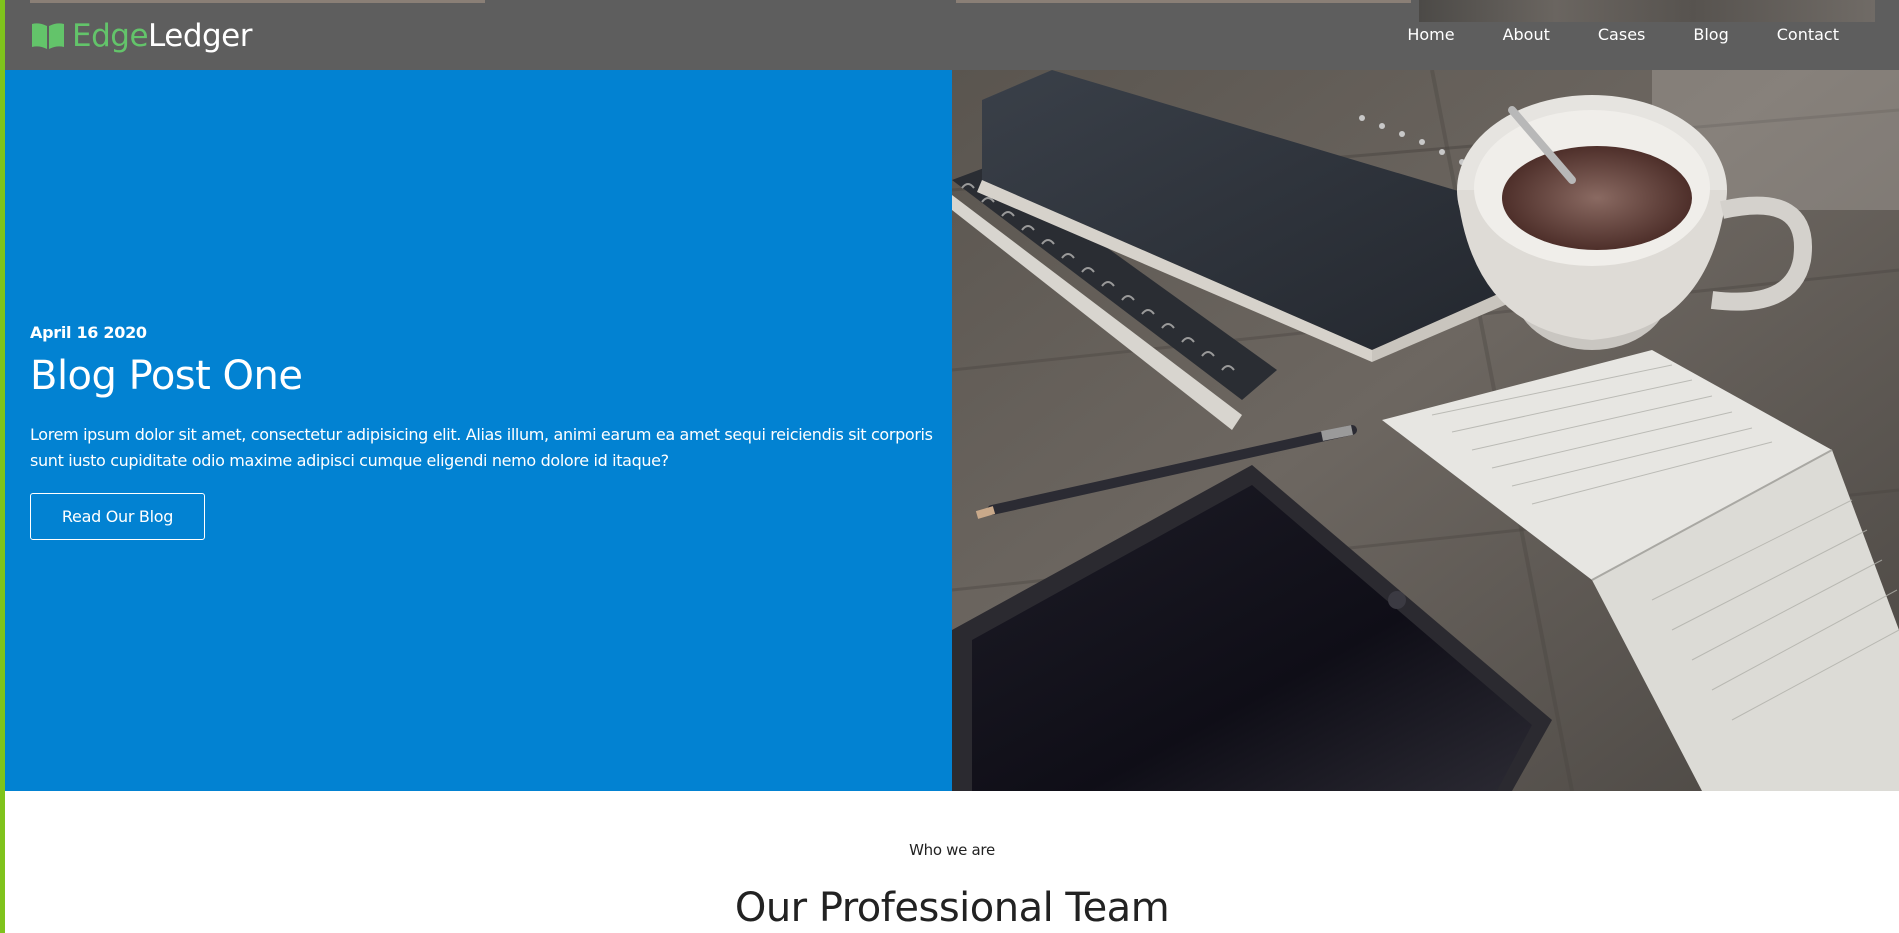 This screenshot has width=1899, height=933. I want to click on site-header: EdgeLedger Home About Cases Blog Contact, so click(949, 35).